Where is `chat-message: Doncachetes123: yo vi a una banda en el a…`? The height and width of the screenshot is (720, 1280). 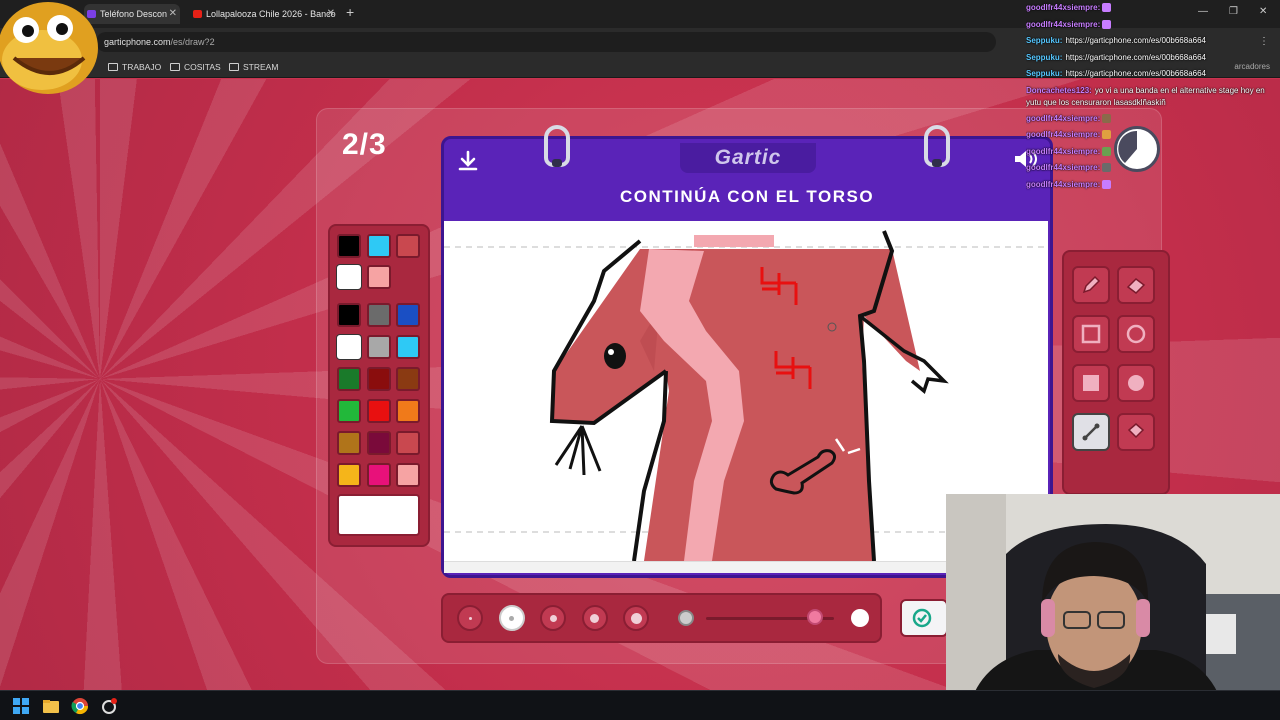 chat-message: Doncachetes123: yo vi a una banda en el a… is located at coordinates (1153, 97).